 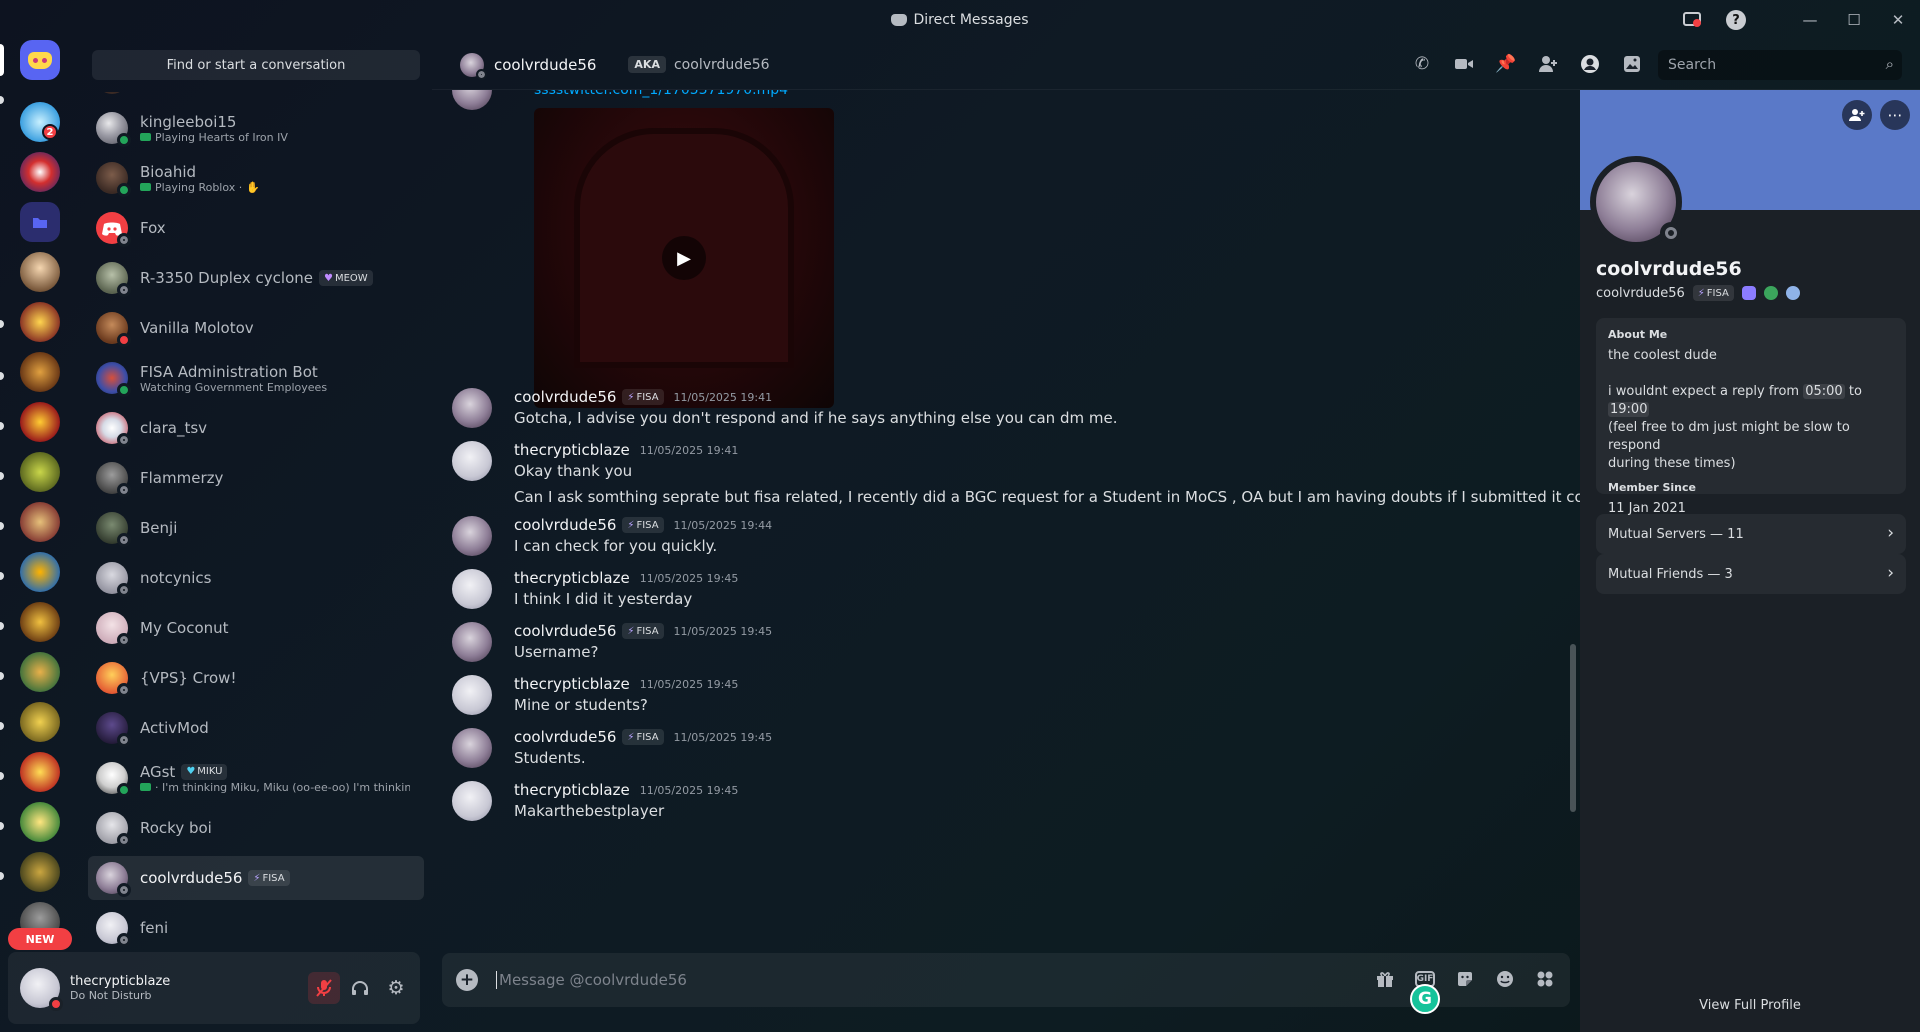 What do you see at coordinates (1751, 534) in the screenshot?
I see `mutual-servers-button: Mutual Servers — 11 ›` at bounding box center [1751, 534].